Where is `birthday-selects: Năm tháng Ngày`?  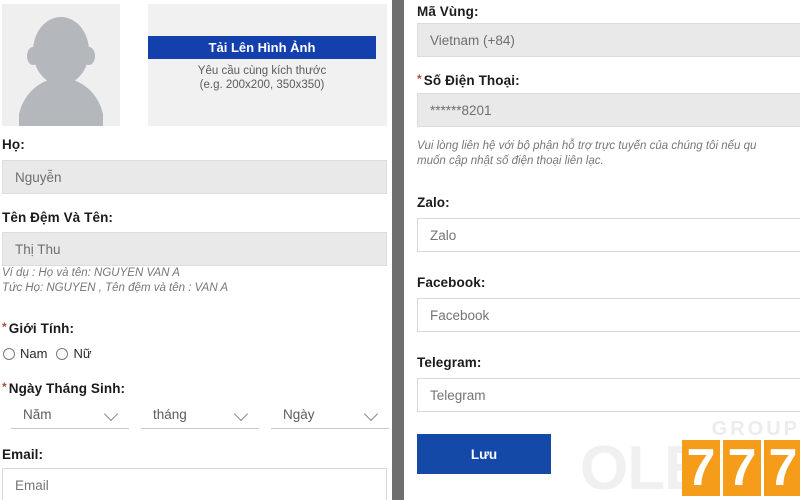
birthday-selects: Năm tháng Ngày is located at coordinates (200, 415).